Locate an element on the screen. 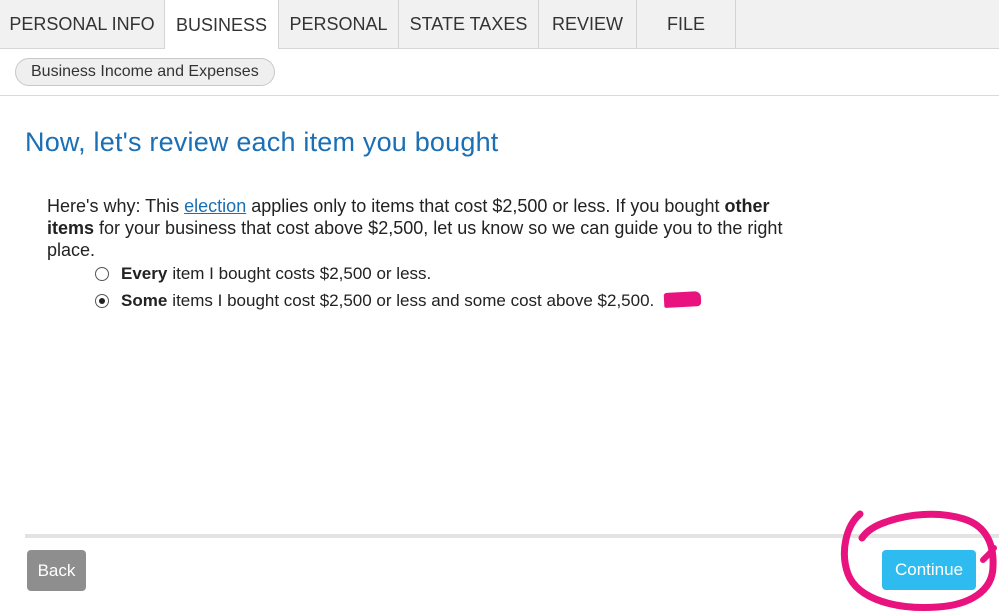 The image size is (999, 613). breadcrumb-bar: Business Income and Expenses is located at coordinates (499, 72).